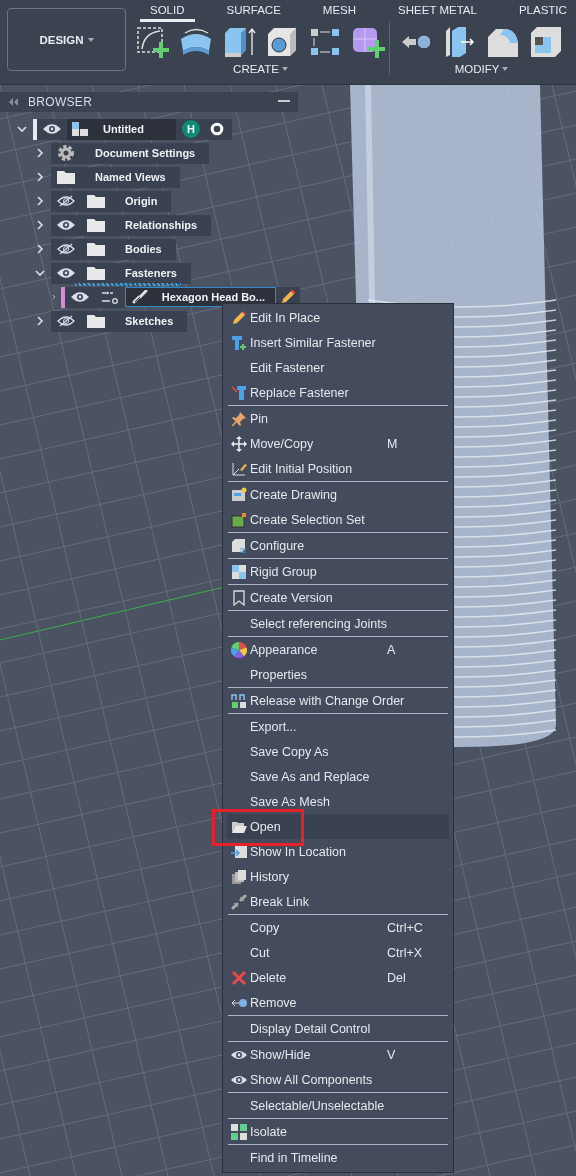 The height and width of the screenshot is (1176, 576). Describe the element at coordinates (546, 42) in the screenshot. I see `shell-icon` at that location.